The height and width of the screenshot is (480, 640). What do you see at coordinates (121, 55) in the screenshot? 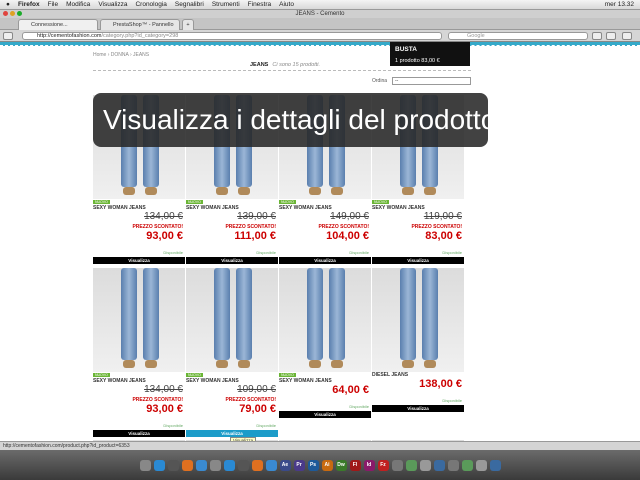
I see `breadcrumb: Home › DONNA › JEANS` at bounding box center [121, 55].